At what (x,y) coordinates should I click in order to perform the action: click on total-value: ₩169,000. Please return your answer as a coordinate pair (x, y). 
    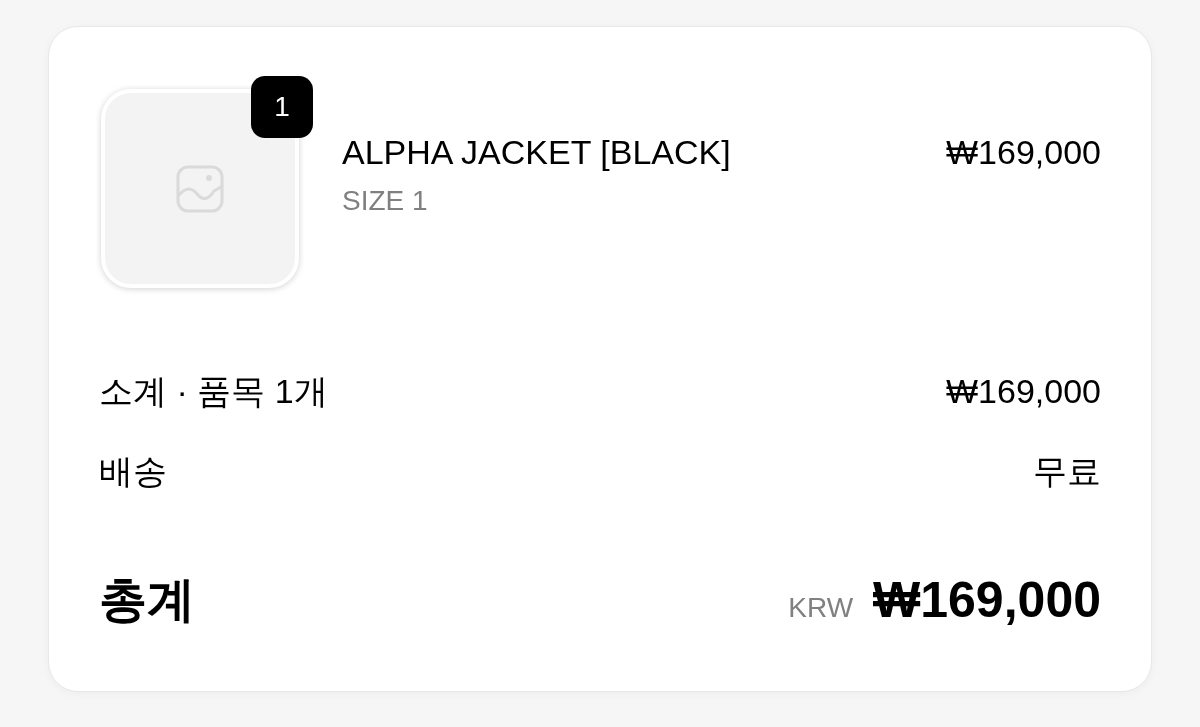
    Looking at the image, I should click on (987, 600).